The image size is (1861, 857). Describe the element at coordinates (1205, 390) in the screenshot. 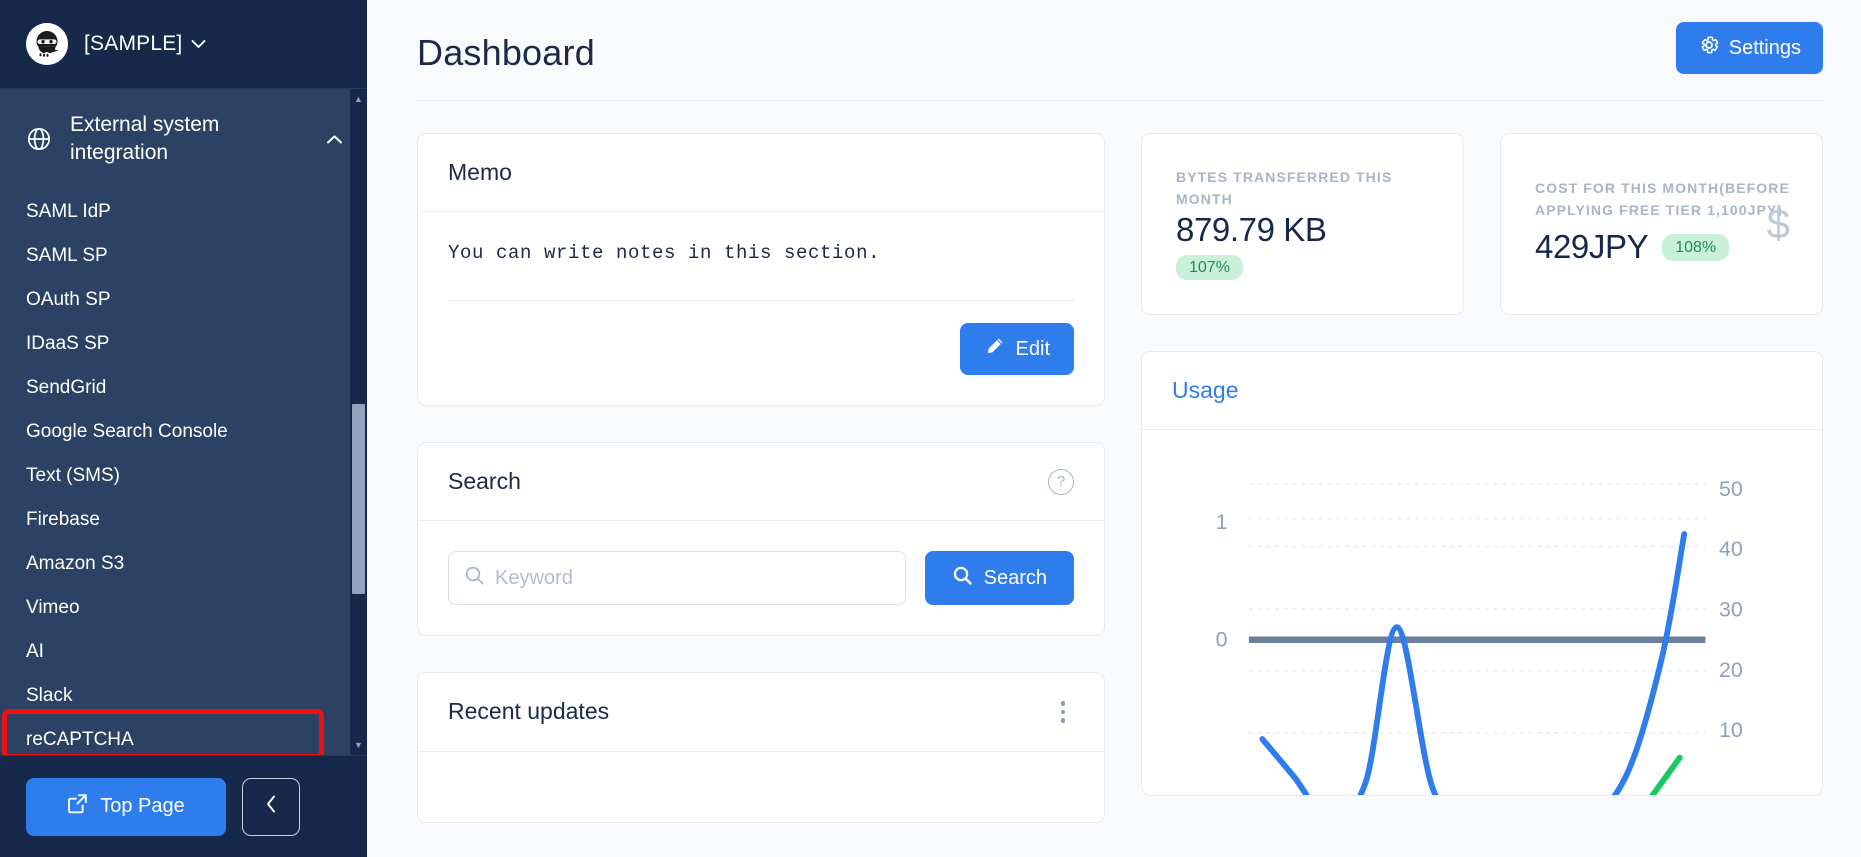

I see `usage-title: Usage` at that location.